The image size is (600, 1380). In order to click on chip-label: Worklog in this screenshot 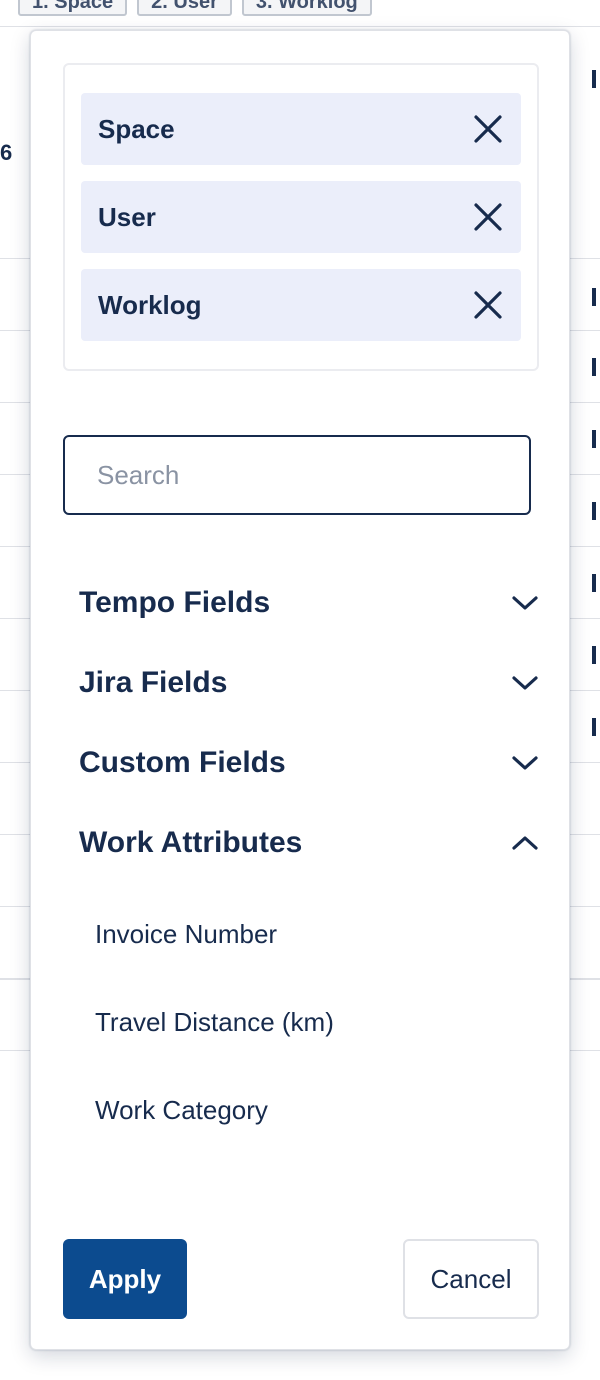, I will do `click(150, 304)`.